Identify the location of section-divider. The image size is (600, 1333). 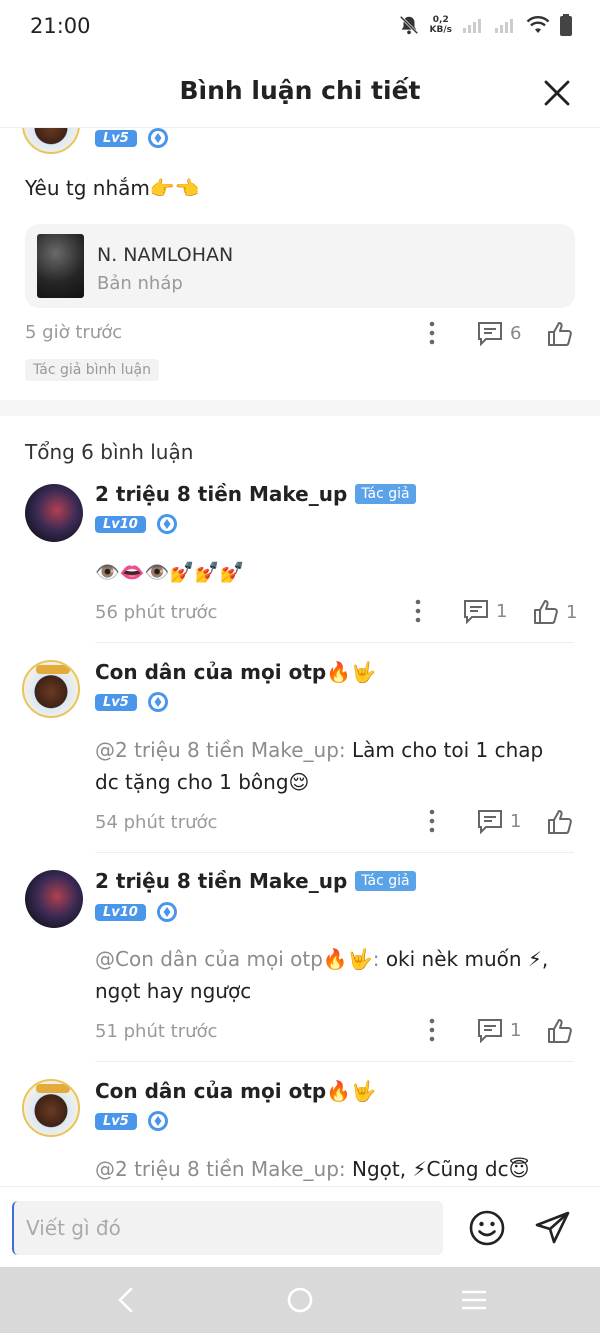
(300, 408).